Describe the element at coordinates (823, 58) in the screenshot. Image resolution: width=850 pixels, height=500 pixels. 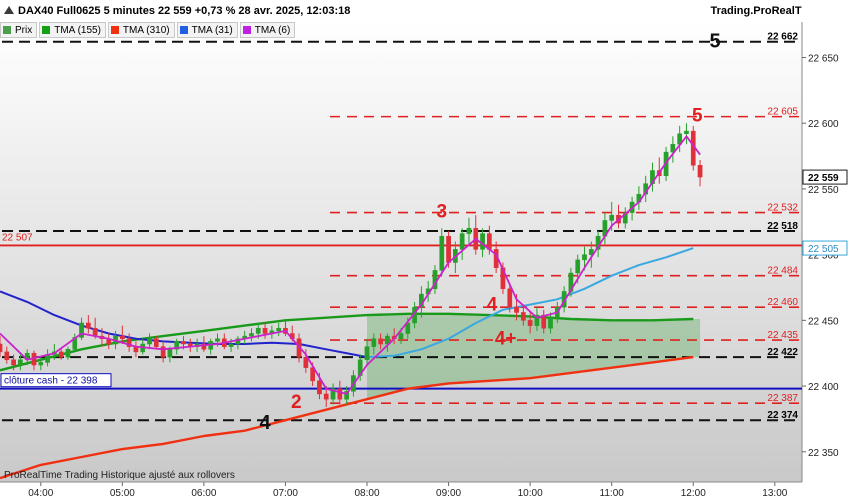
I see `y-tick-label: 22 650` at that location.